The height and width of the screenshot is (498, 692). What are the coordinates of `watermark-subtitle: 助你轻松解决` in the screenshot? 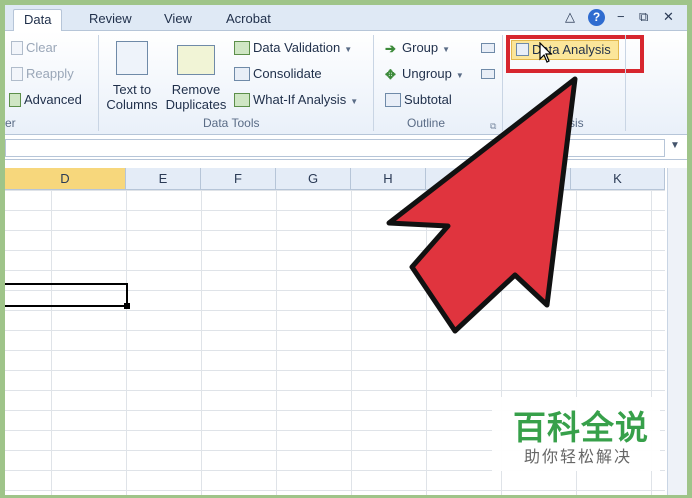 It's located at (578, 456).